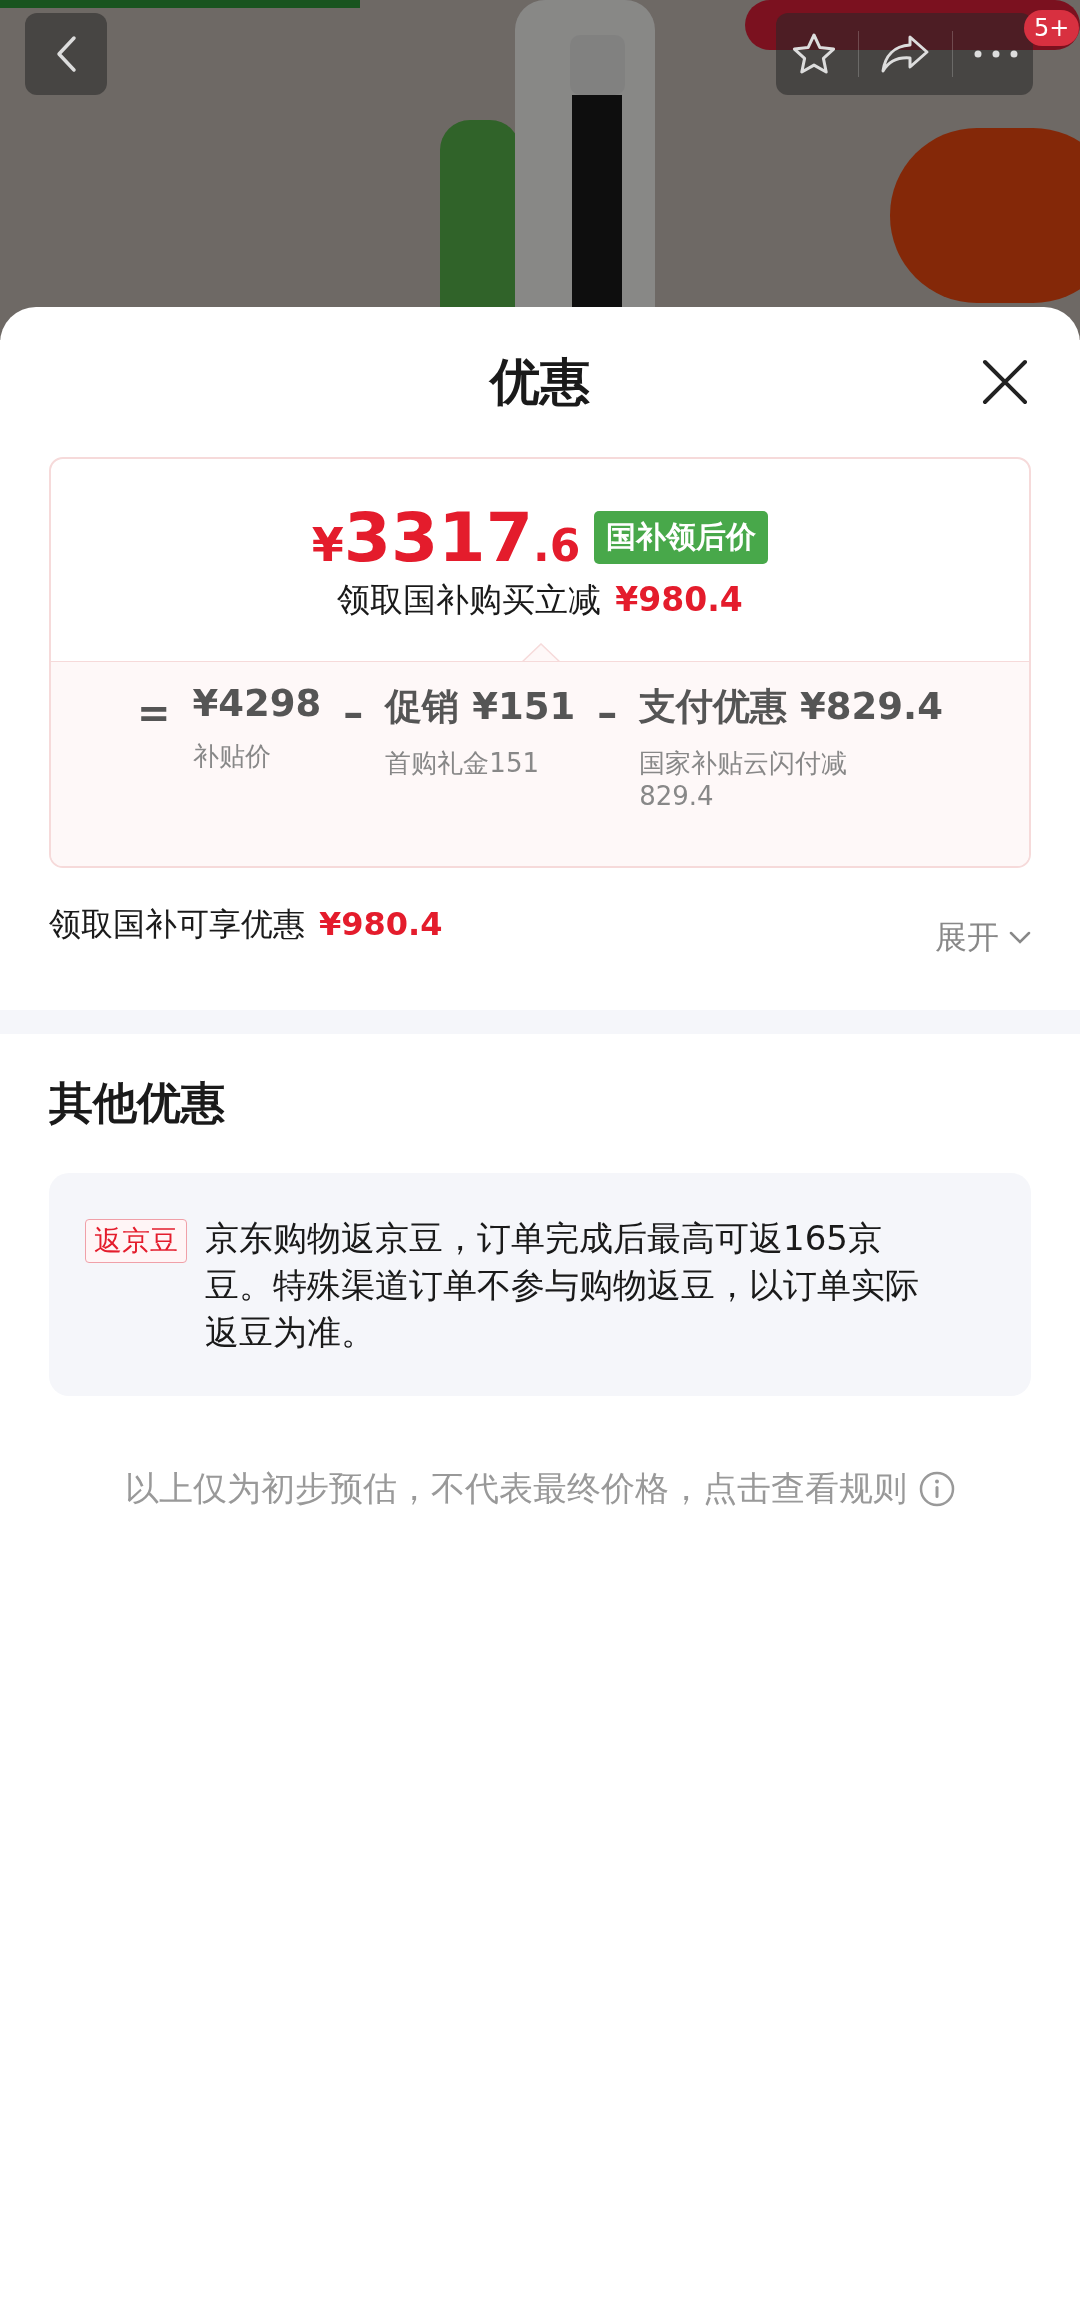 The width and height of the screenshot is (1080, 2307). I want to click on price-tag: 国补领后价, so click(681, 537).